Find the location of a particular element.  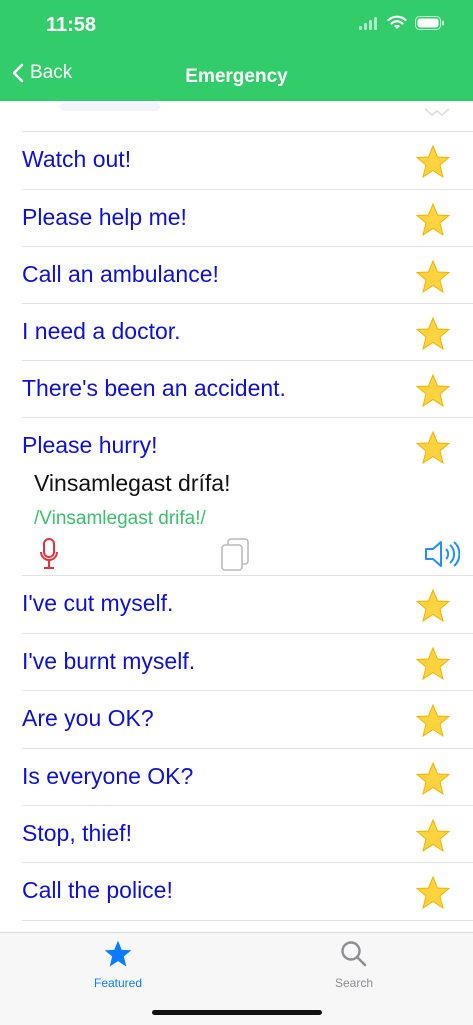

phrase-text: Watch out! is located at coordinates (77, 159).